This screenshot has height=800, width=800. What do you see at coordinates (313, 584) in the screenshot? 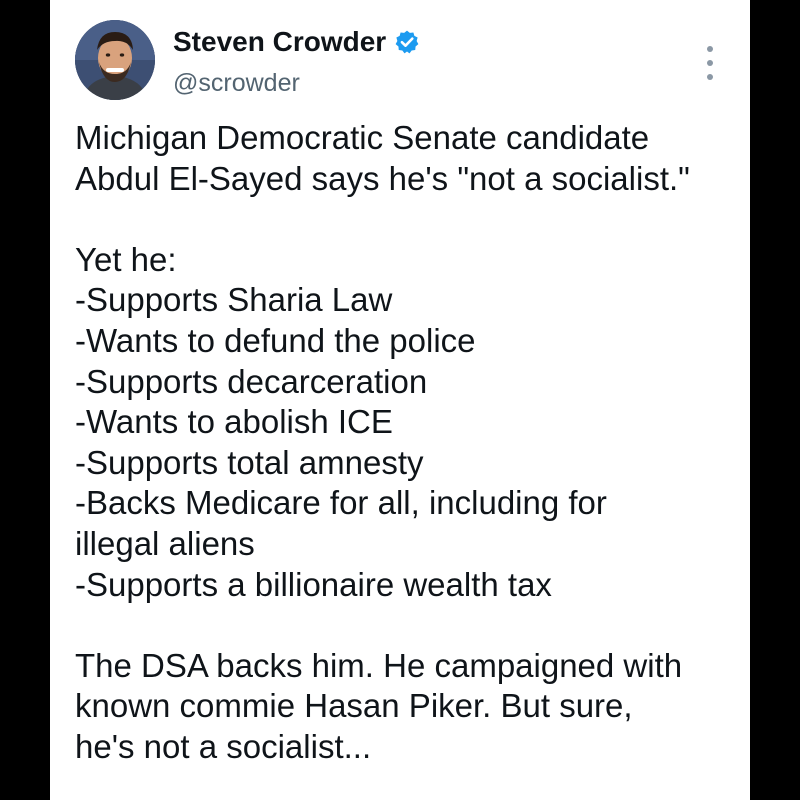
I see `list-item: -Supports a billionaire wealth tax` at bounding box center [313, 584].